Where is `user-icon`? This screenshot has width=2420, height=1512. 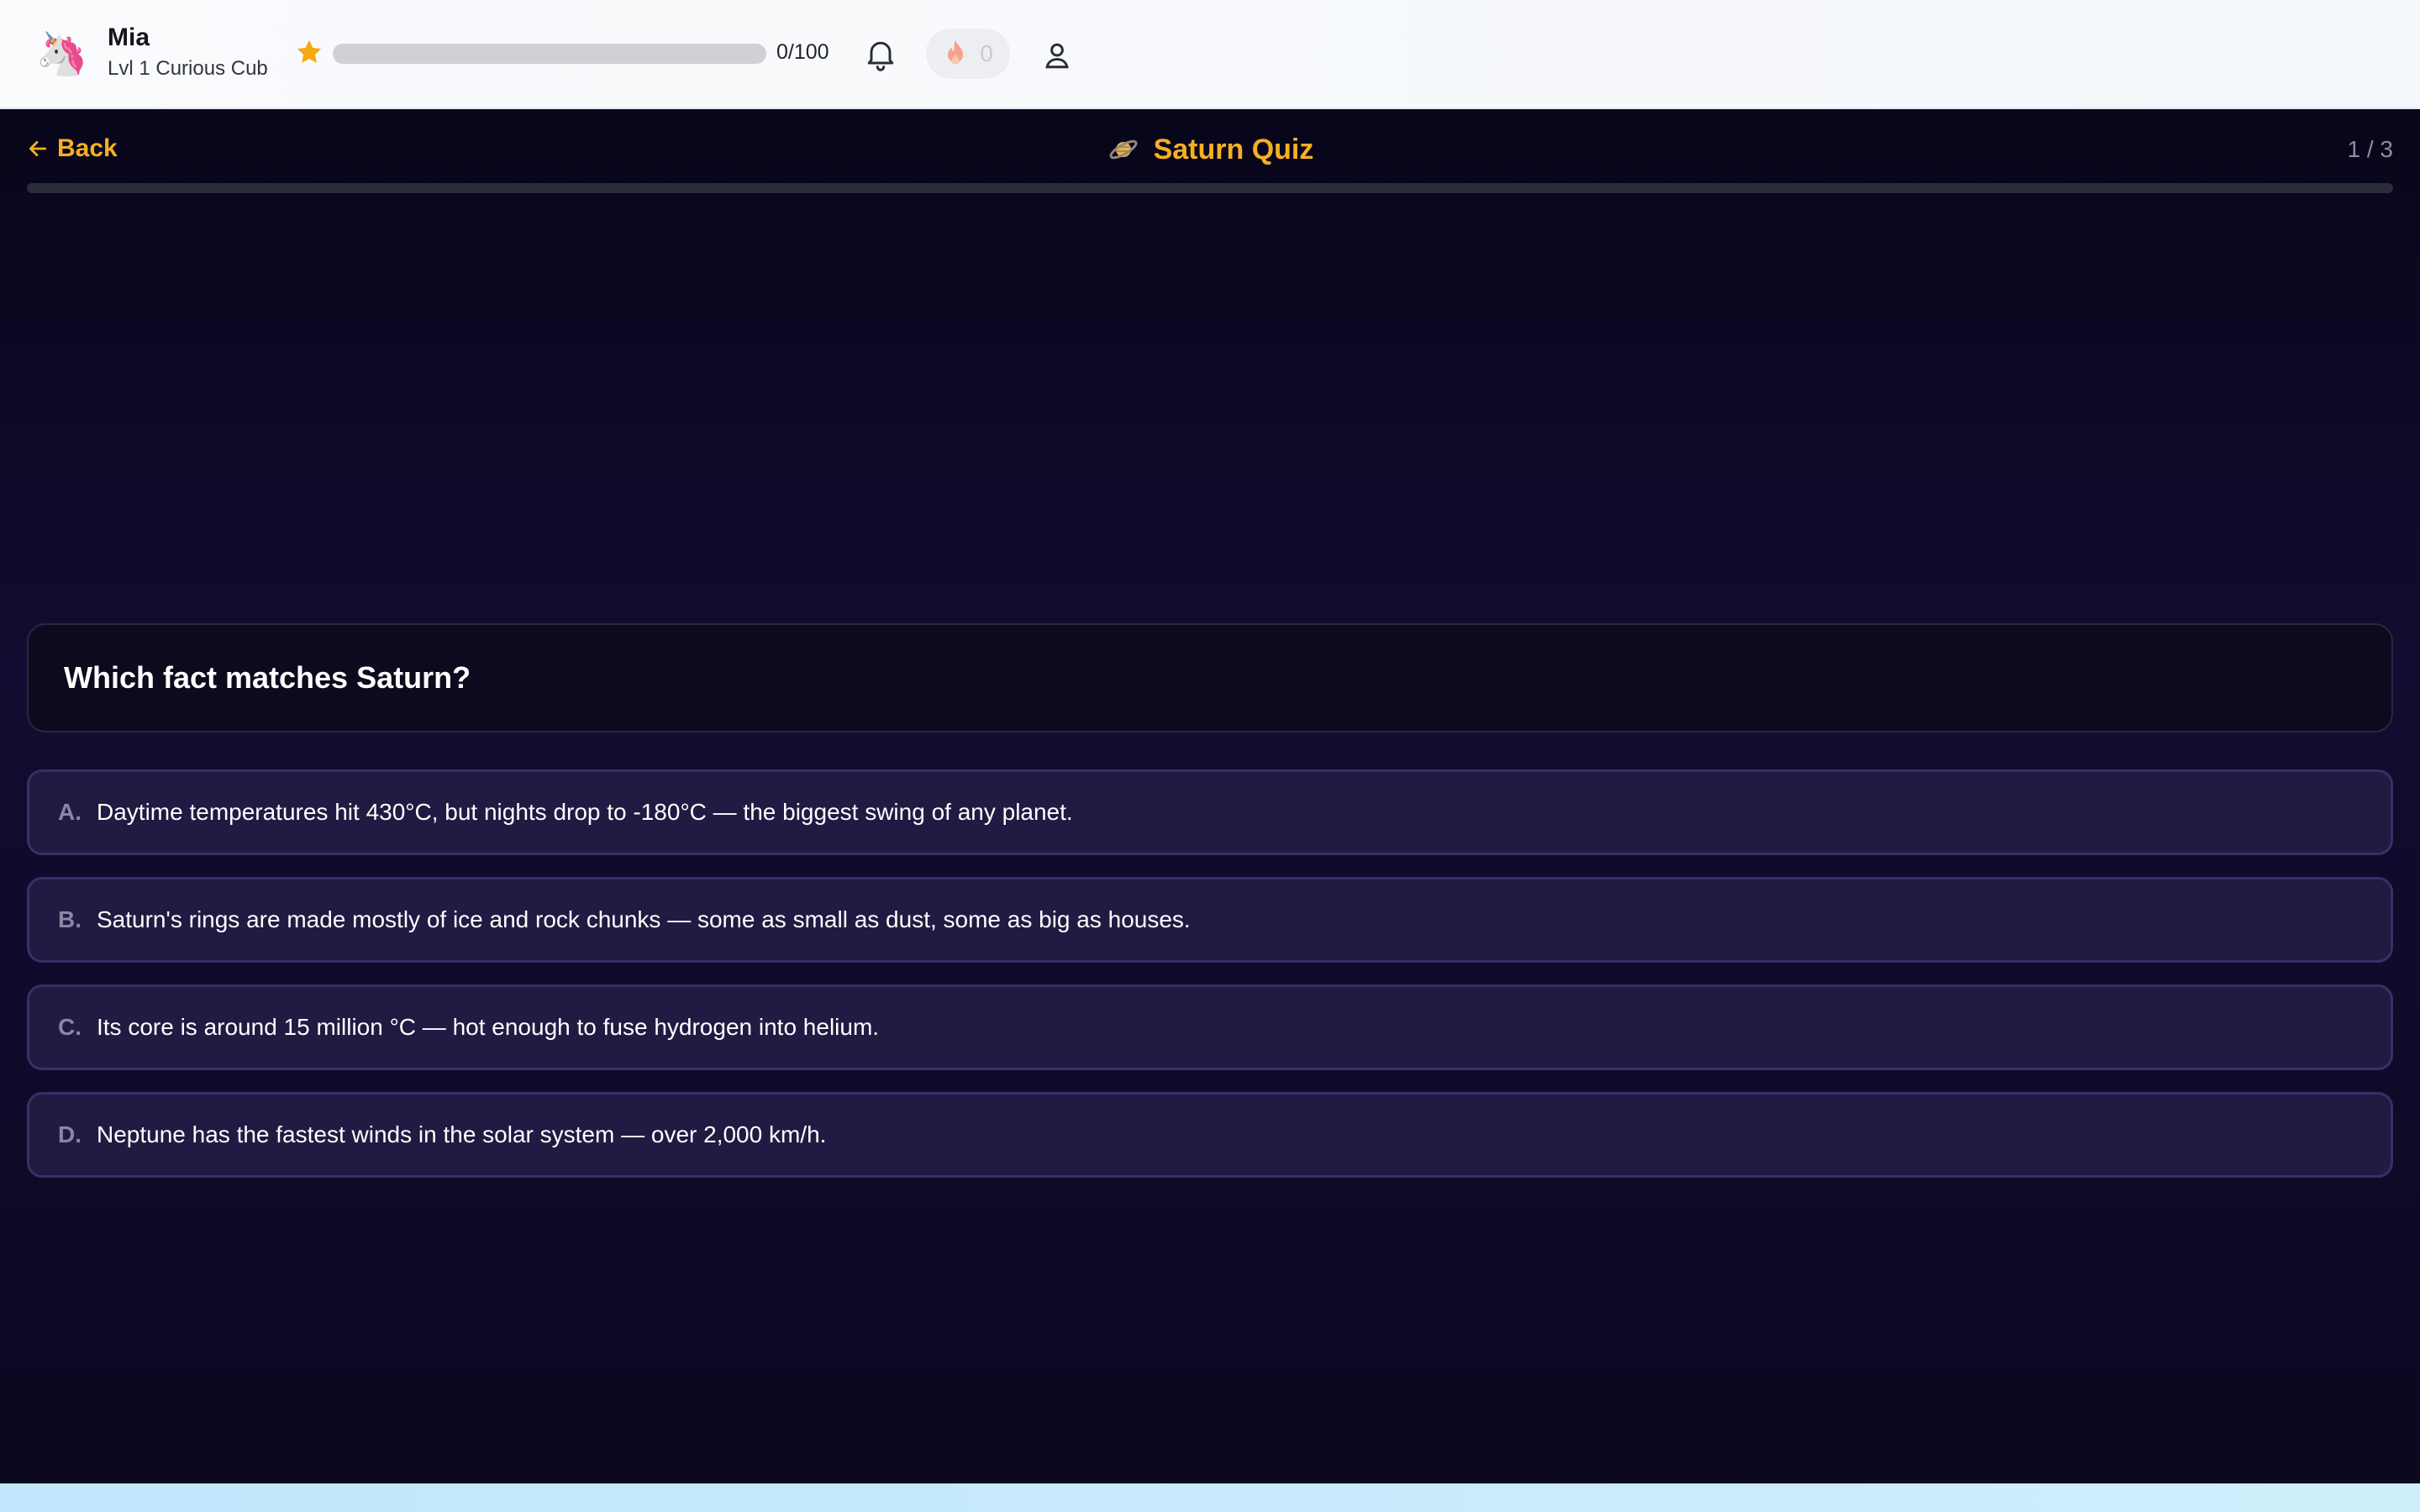 user-icon is located at coordinates (1057, 55).